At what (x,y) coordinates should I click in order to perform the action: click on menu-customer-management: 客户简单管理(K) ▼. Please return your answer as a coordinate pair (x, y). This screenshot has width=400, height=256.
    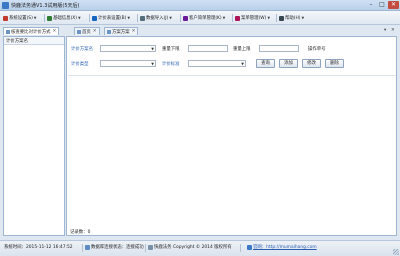
    Looking at the image, I should click on (204, 18).